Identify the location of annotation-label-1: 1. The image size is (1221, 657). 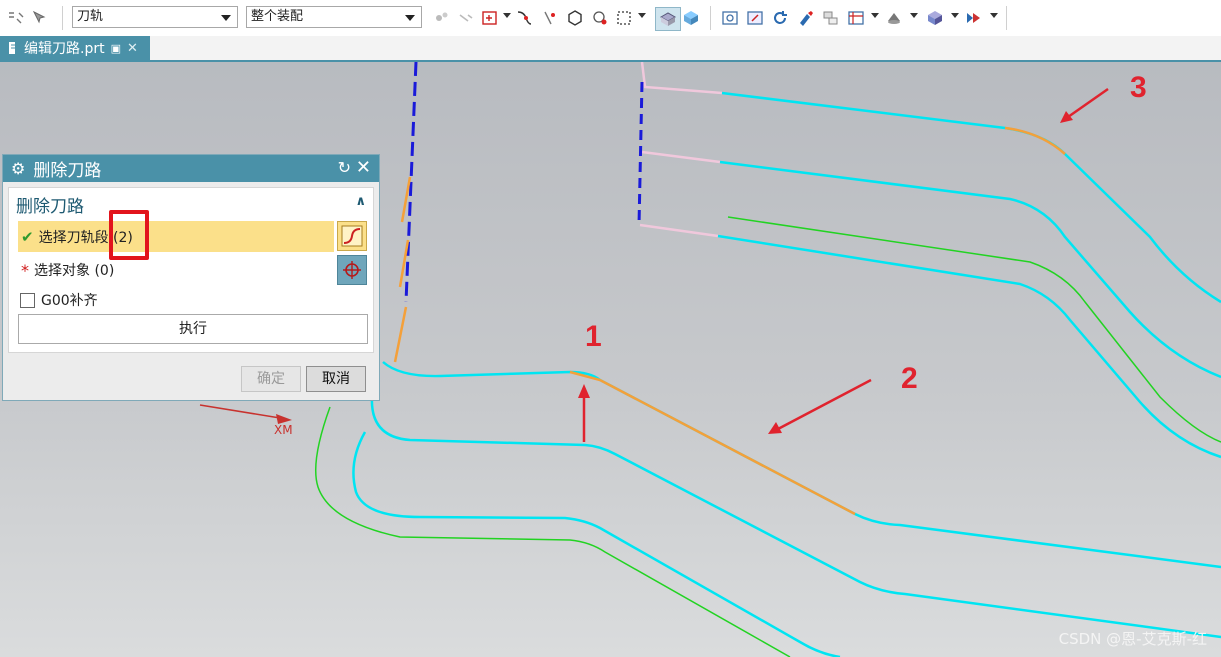
(593, 336).